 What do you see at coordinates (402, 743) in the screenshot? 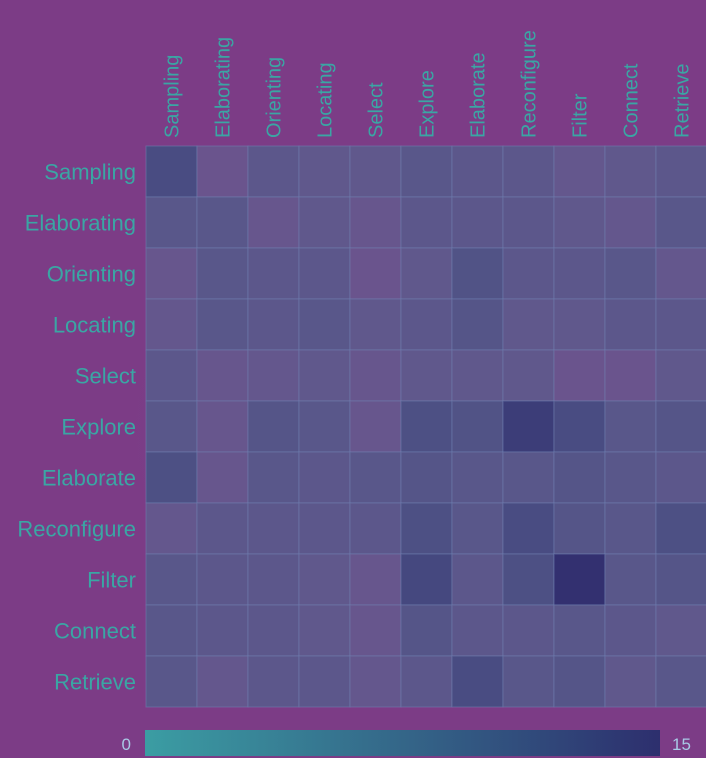
I see `colorbar` at bounding box center [402, 743].